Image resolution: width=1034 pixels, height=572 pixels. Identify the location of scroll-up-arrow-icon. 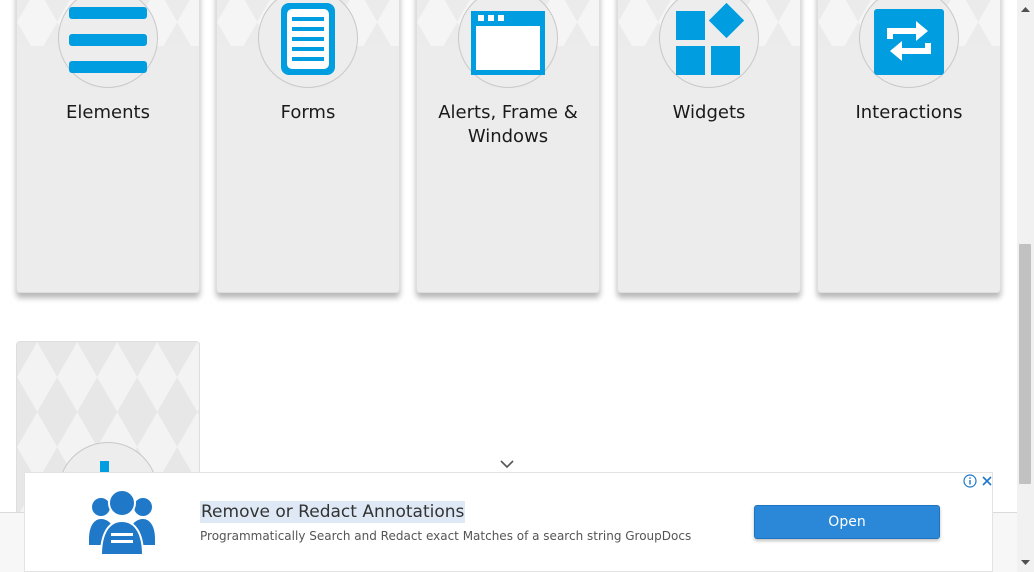
(1025, 9).